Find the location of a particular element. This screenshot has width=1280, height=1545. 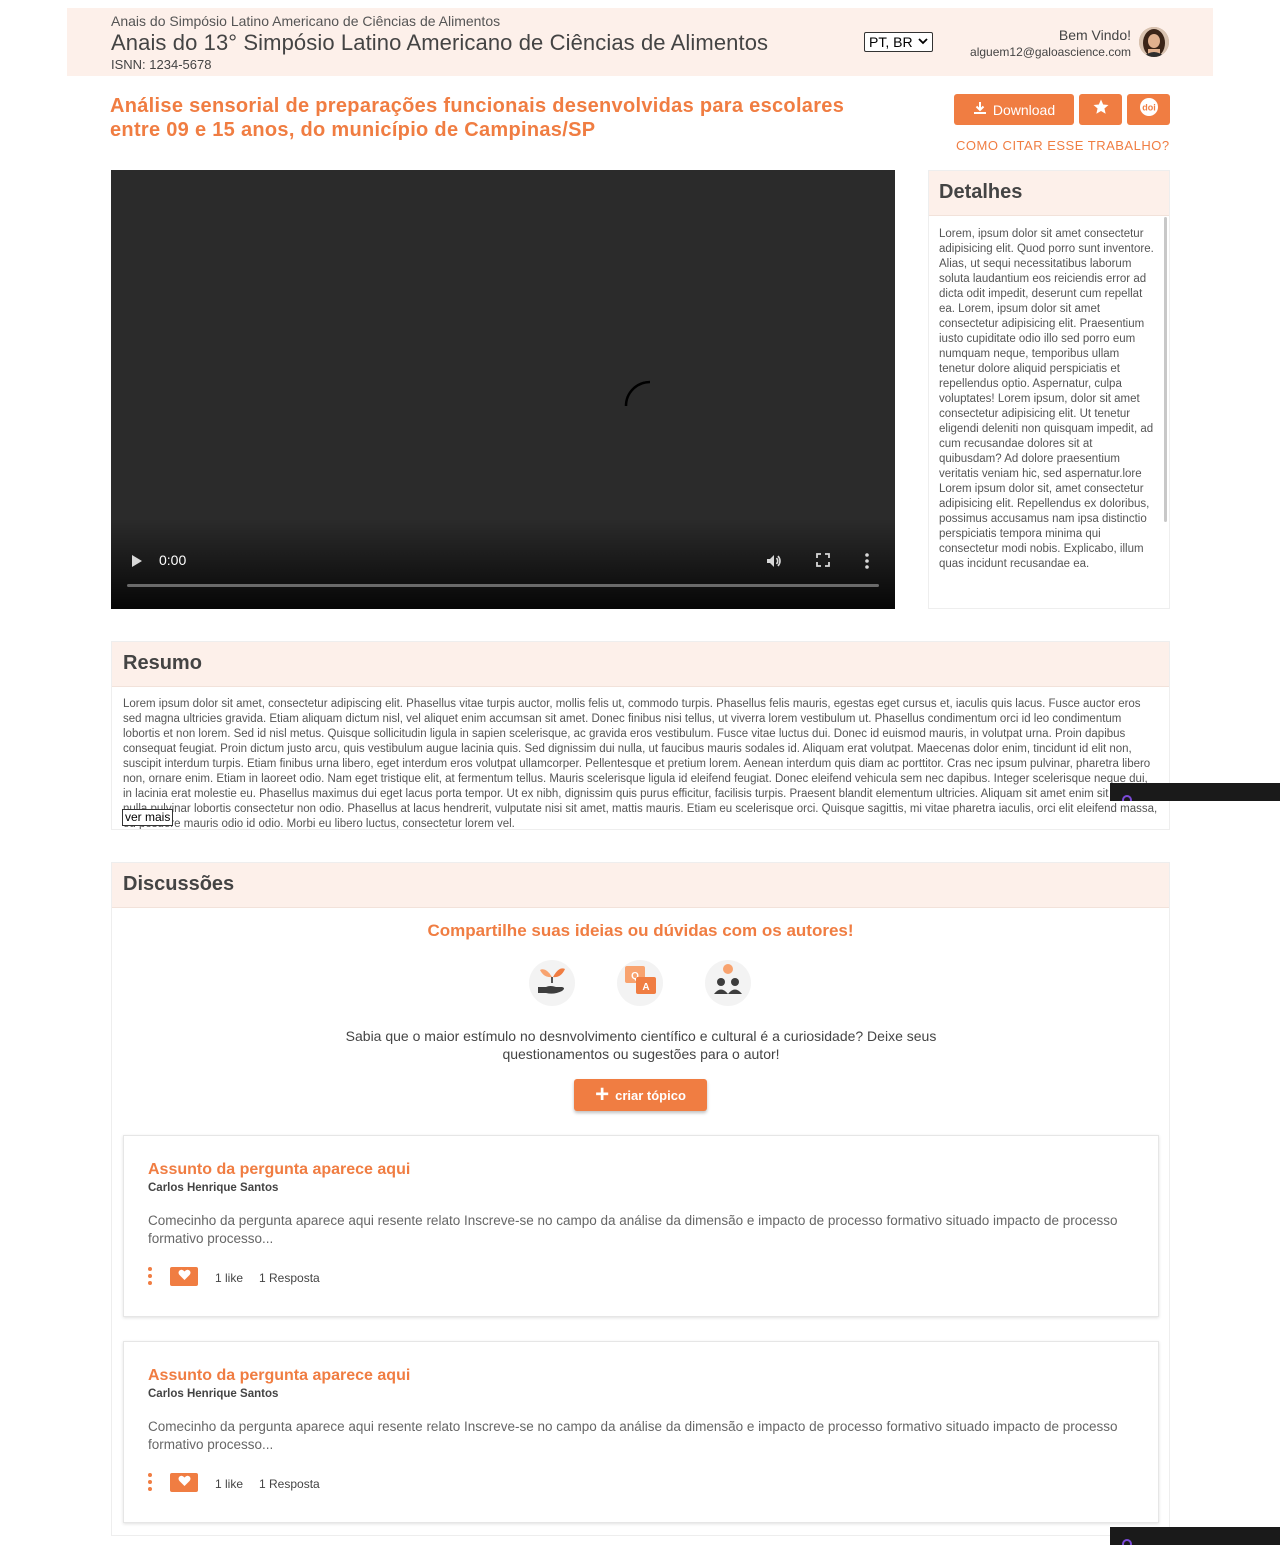

welcome-text: Bem Vindo! is located at coordinates (1094, 35).